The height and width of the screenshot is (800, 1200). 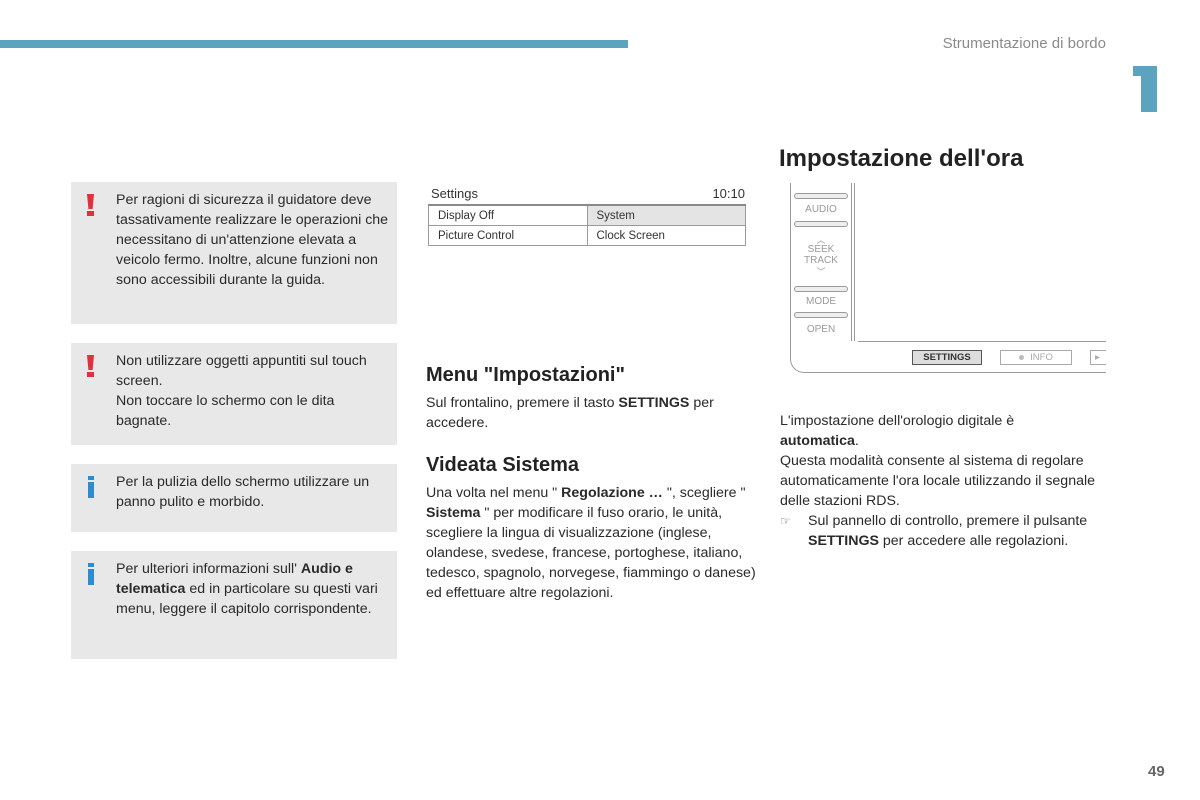 I want to click on settings-button-illustration: SETTINGS, so click(x=947, y=357).